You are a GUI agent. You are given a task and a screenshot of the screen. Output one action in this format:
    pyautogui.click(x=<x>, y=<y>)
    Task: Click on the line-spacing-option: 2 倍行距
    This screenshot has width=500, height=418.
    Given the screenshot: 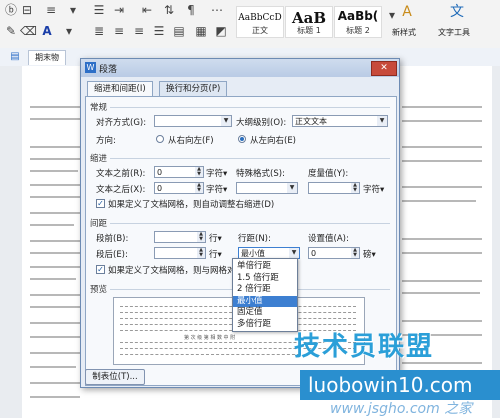 What is the action you would take?
    pyautogui.click(x=265, y=289)
    